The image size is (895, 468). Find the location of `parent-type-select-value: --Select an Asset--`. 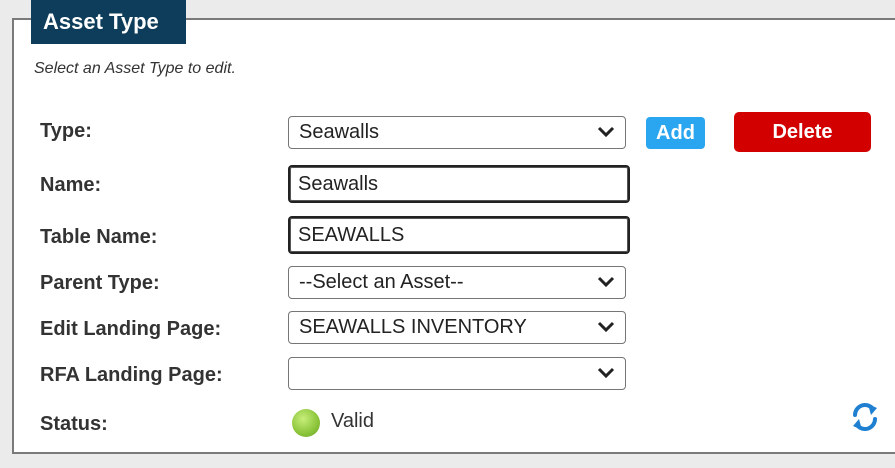

parent-type-select-value: --Select an Asset-- is located at coordinates (381, 282).